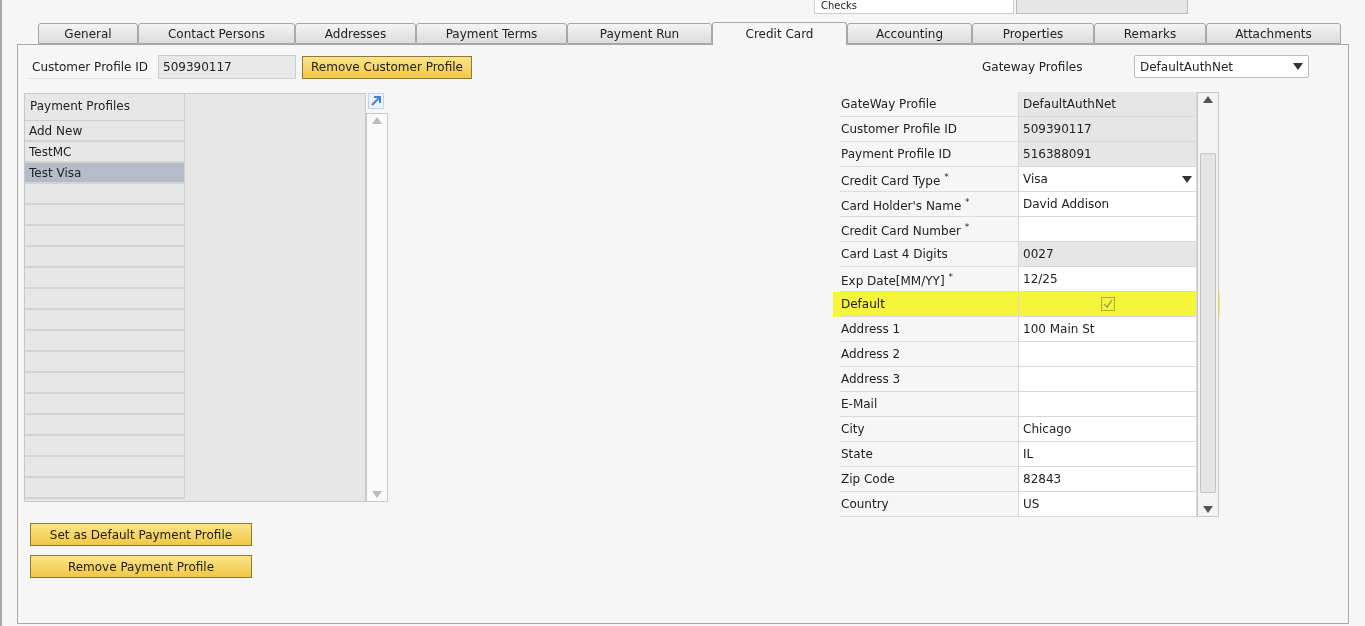 The image size is (1365, 626). What do you see at coordinates (216, 33) in the screenshot?
I see `tab: Contact Persons` at bounding box center [216, 33].